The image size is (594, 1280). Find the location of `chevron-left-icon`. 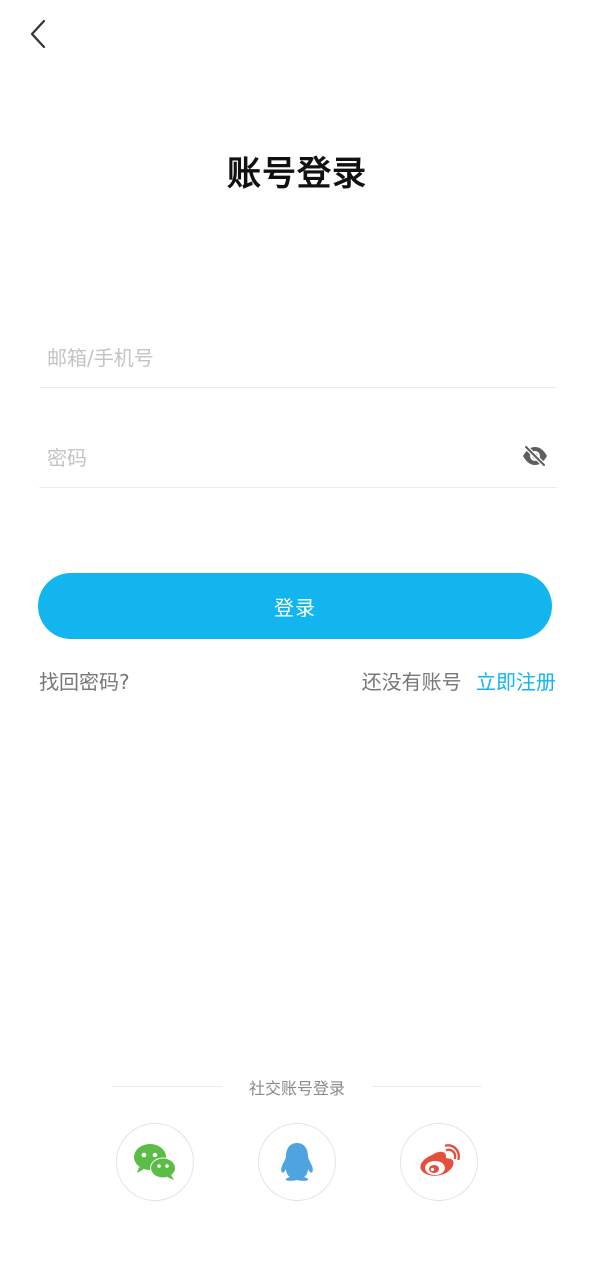

chevron-left-icon is located at coordinates (38, 34).